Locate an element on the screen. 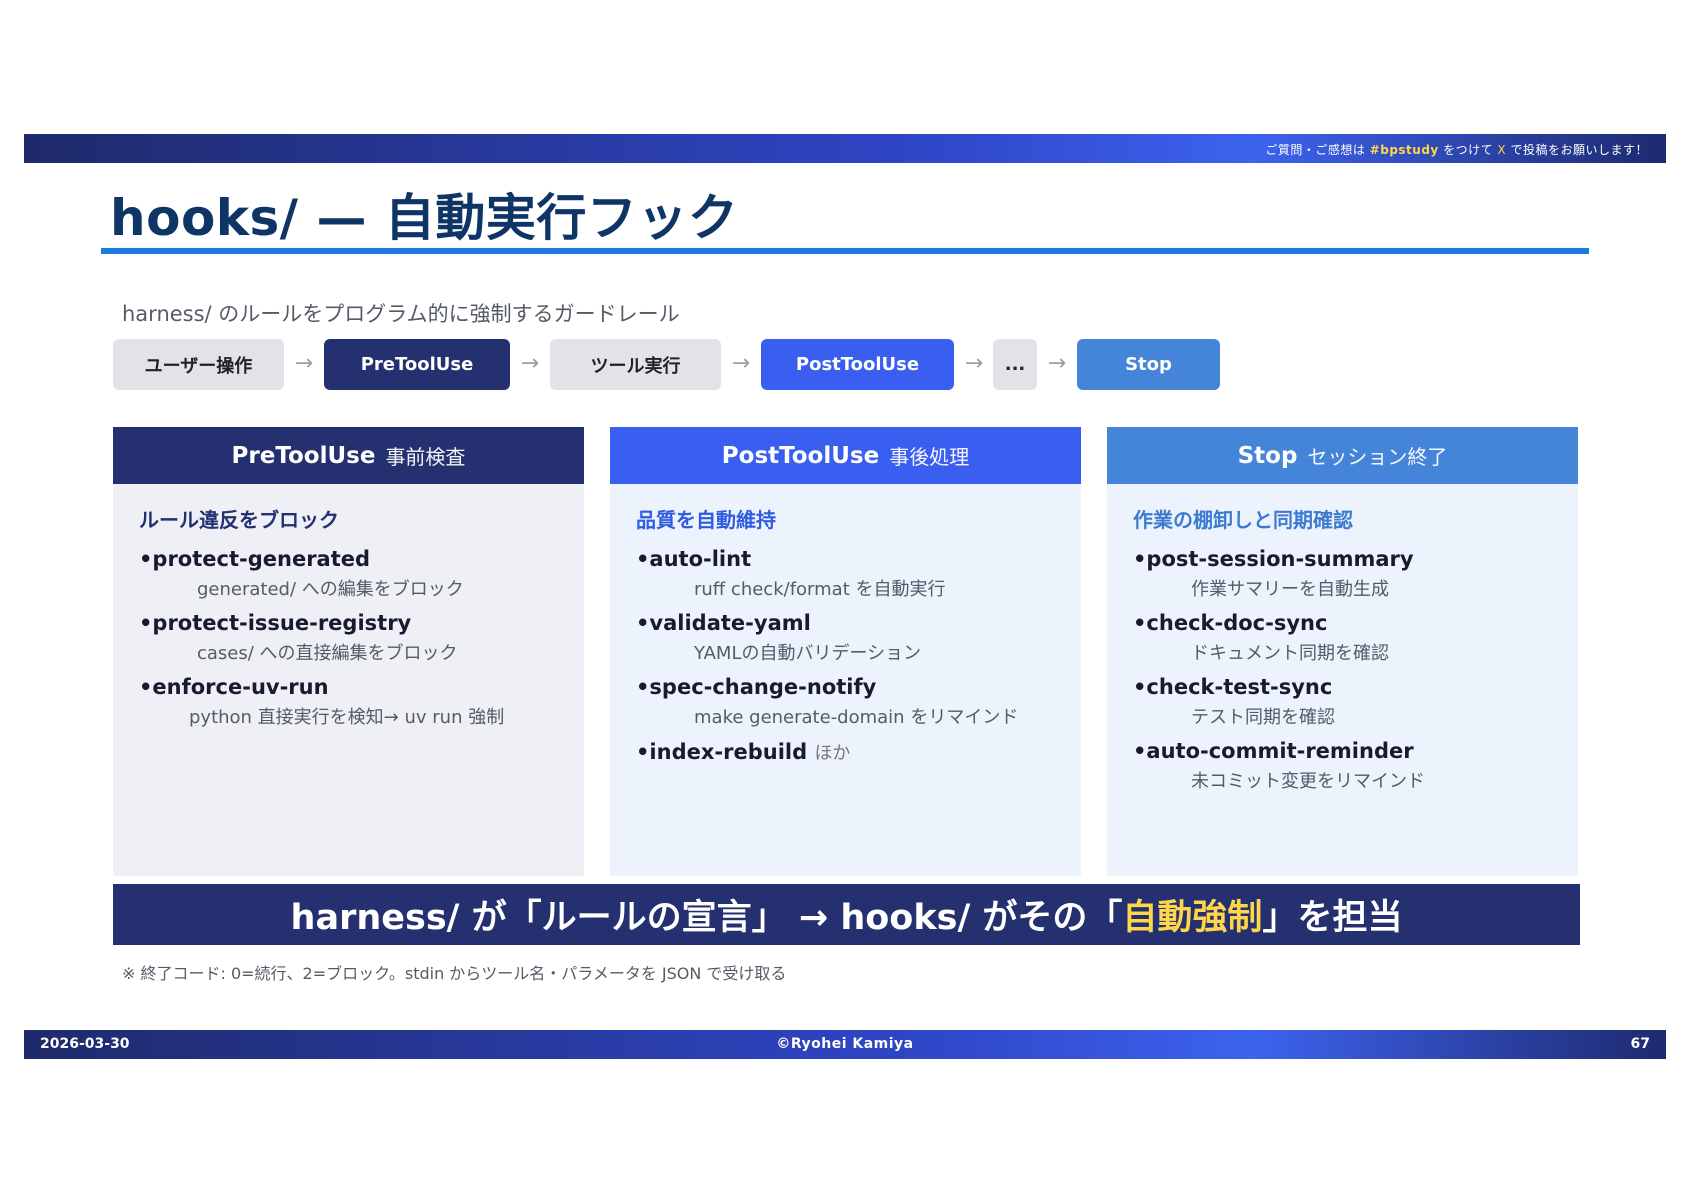 Image resolution: width=1684 pixels, height=1190 pixels. hook-description: make generate-domain をリマインド is located at coordinates (856, 717).